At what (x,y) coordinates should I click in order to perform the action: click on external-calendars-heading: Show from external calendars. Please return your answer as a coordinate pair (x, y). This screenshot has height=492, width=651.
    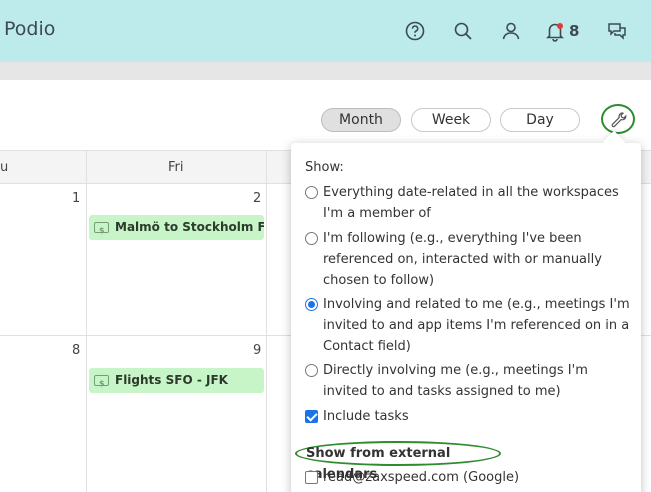
    Looking at the image, I should click on (398, 461).